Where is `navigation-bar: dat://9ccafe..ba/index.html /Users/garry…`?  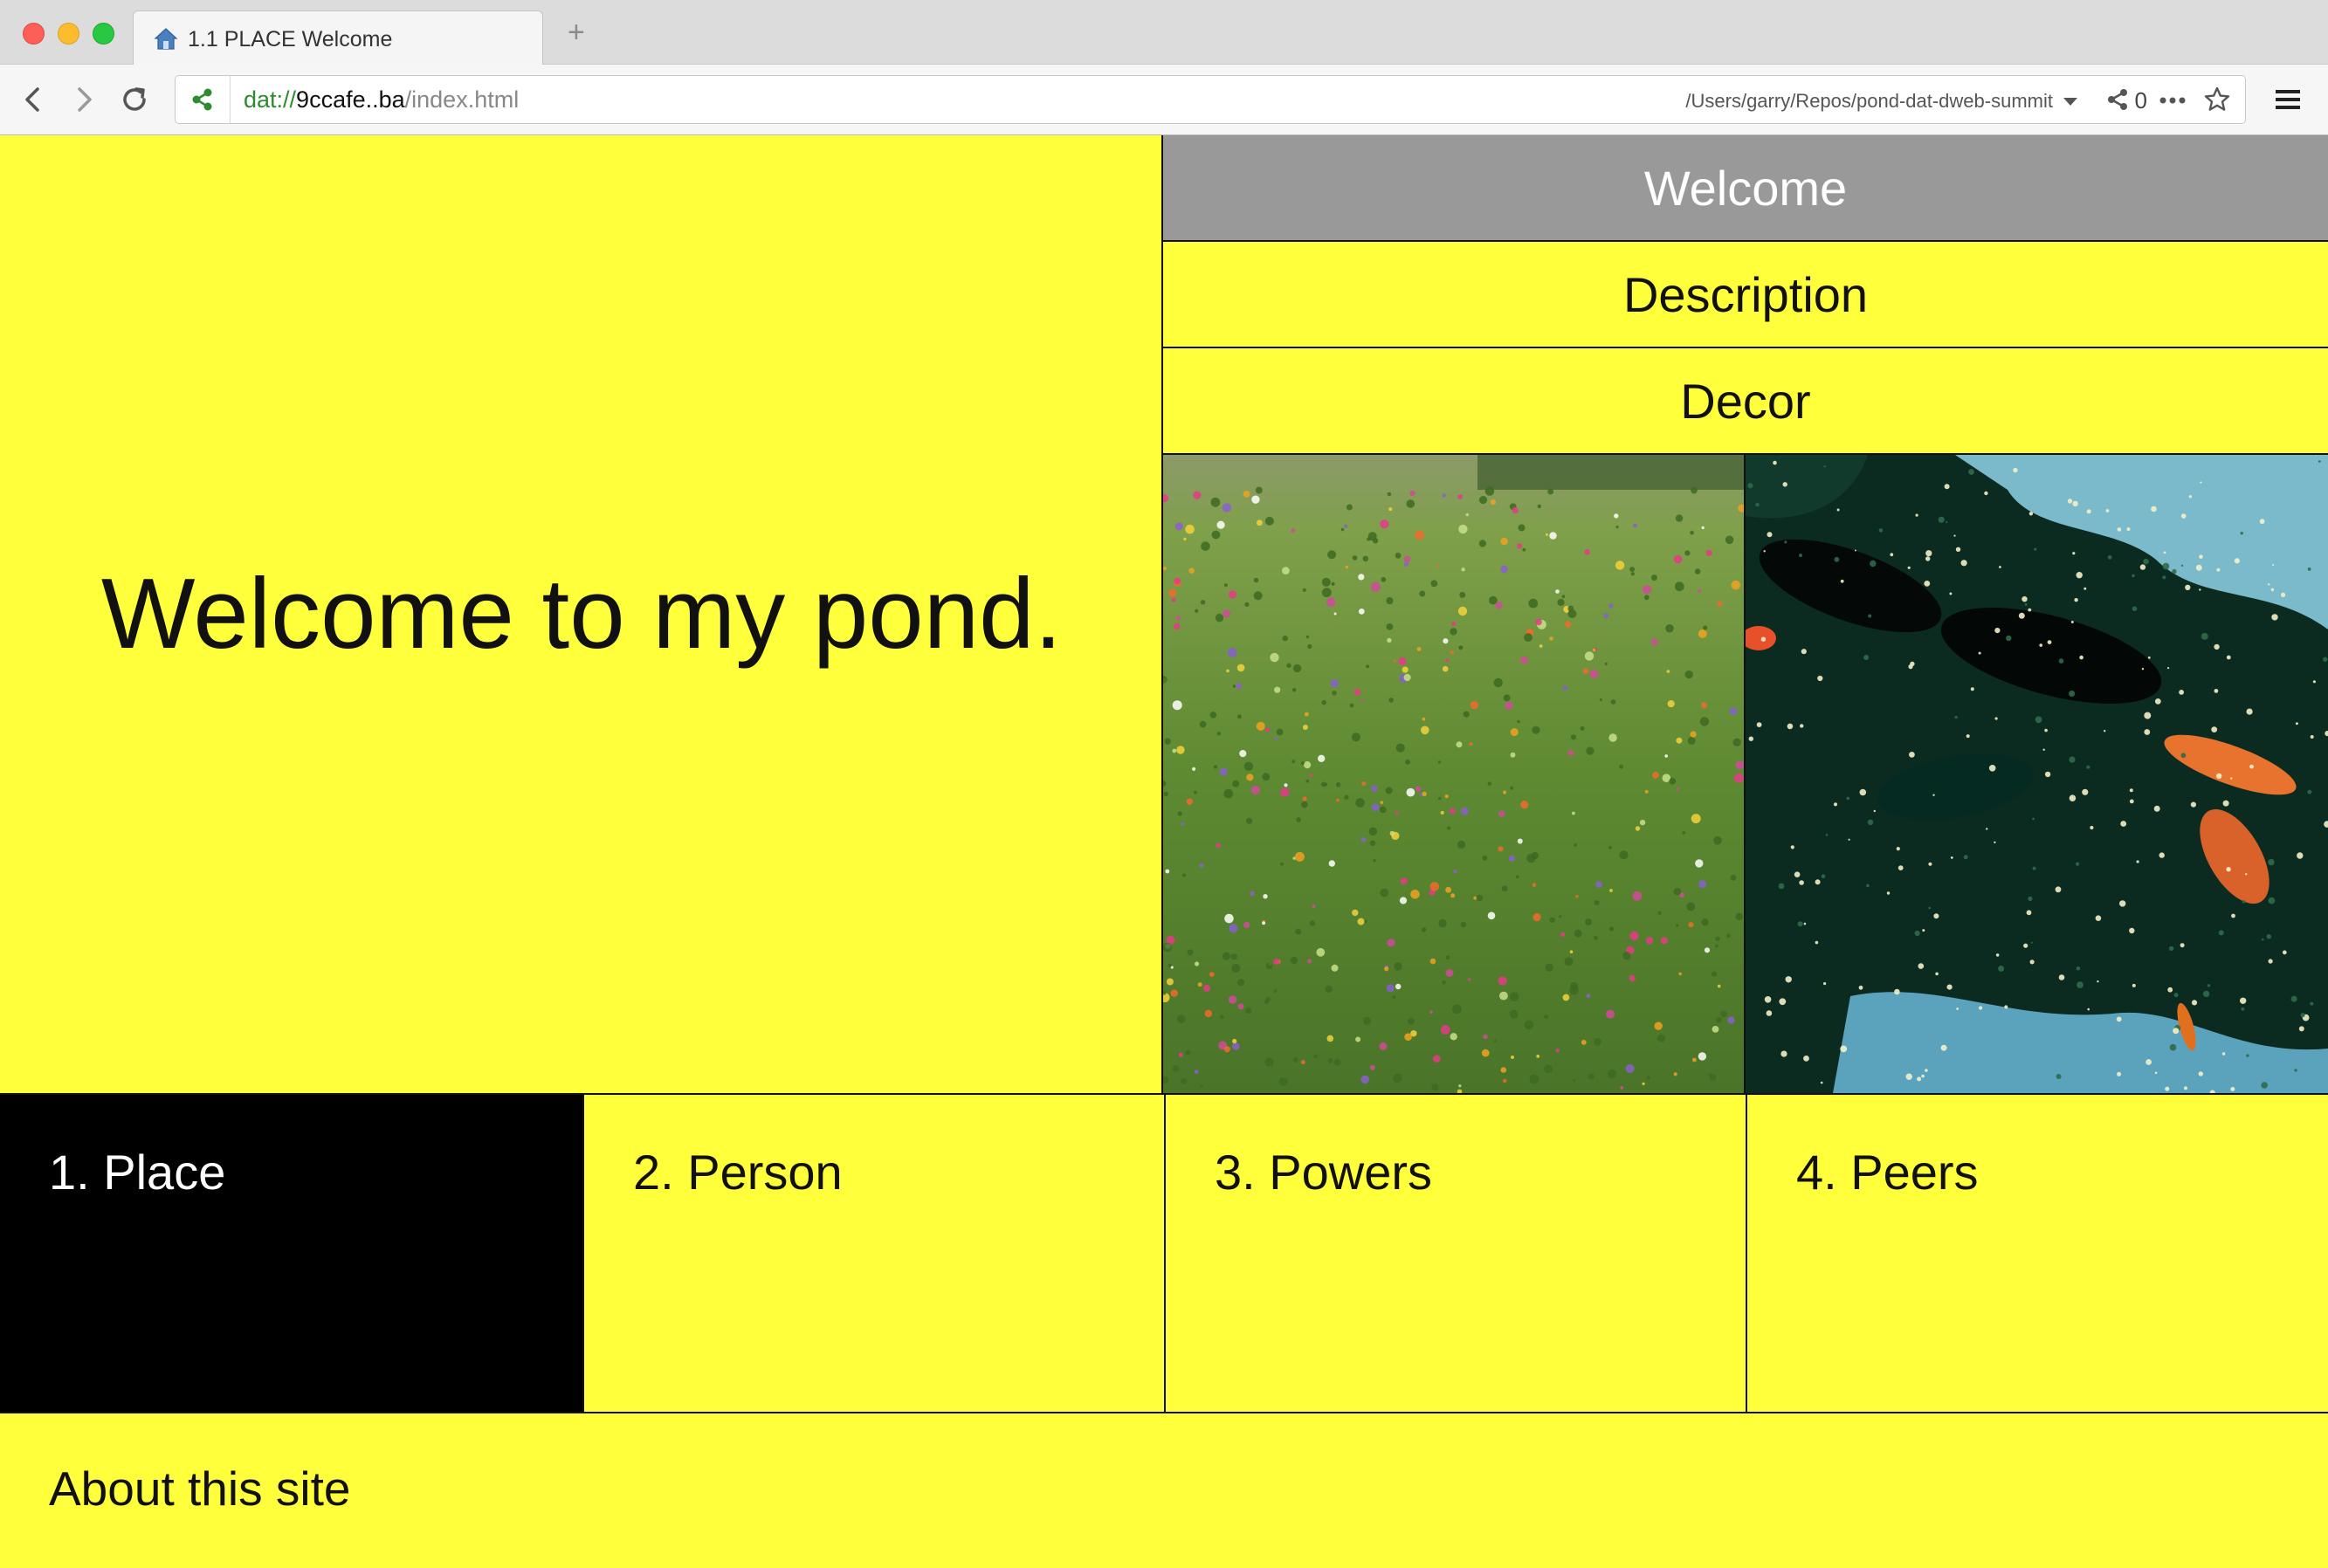
navigation-bar: dat://9ccafe..ba/index.html /Users/garry… is located at coordinates (1164, 100).